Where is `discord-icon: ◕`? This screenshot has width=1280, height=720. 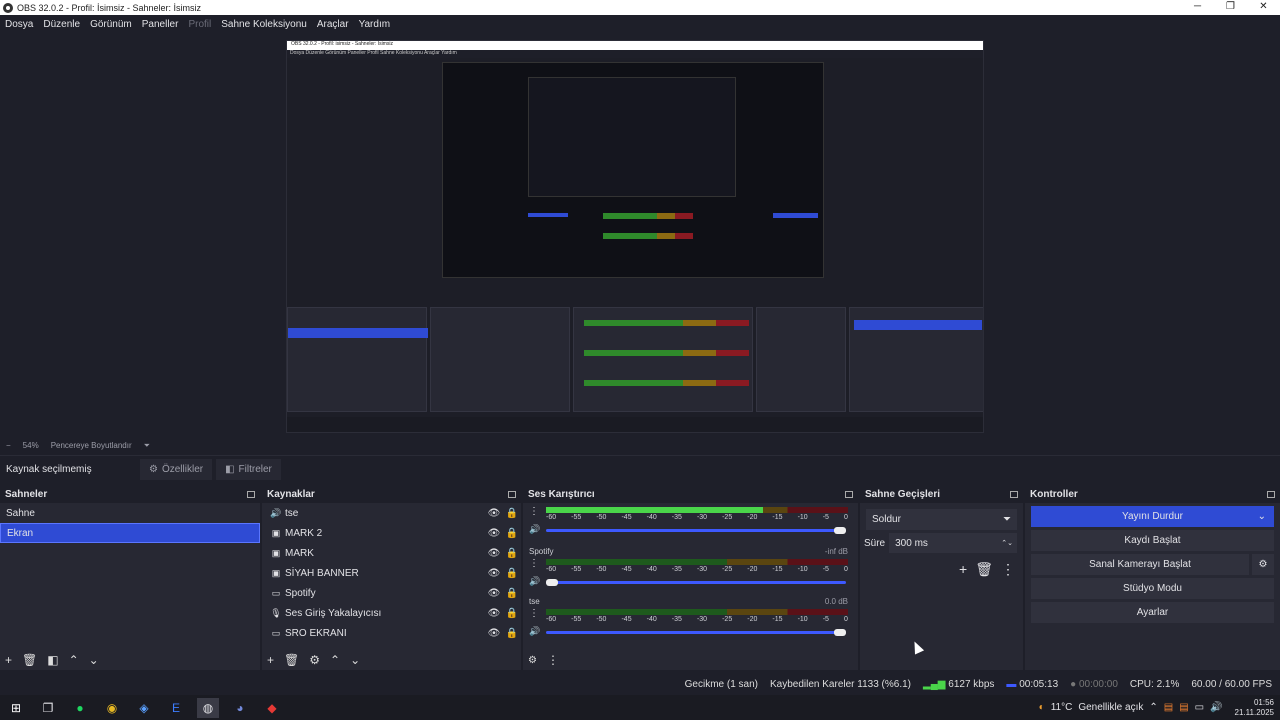 discord-icon: ◕ is located at coordinates (240, 708).